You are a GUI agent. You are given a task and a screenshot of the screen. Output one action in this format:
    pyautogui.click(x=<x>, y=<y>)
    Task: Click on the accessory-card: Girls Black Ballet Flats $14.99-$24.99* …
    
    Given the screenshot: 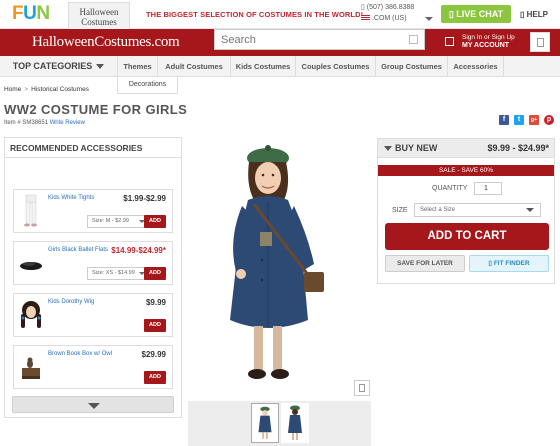 What is the action you would take?
    pyautogui.click(x=93, y=263)
    